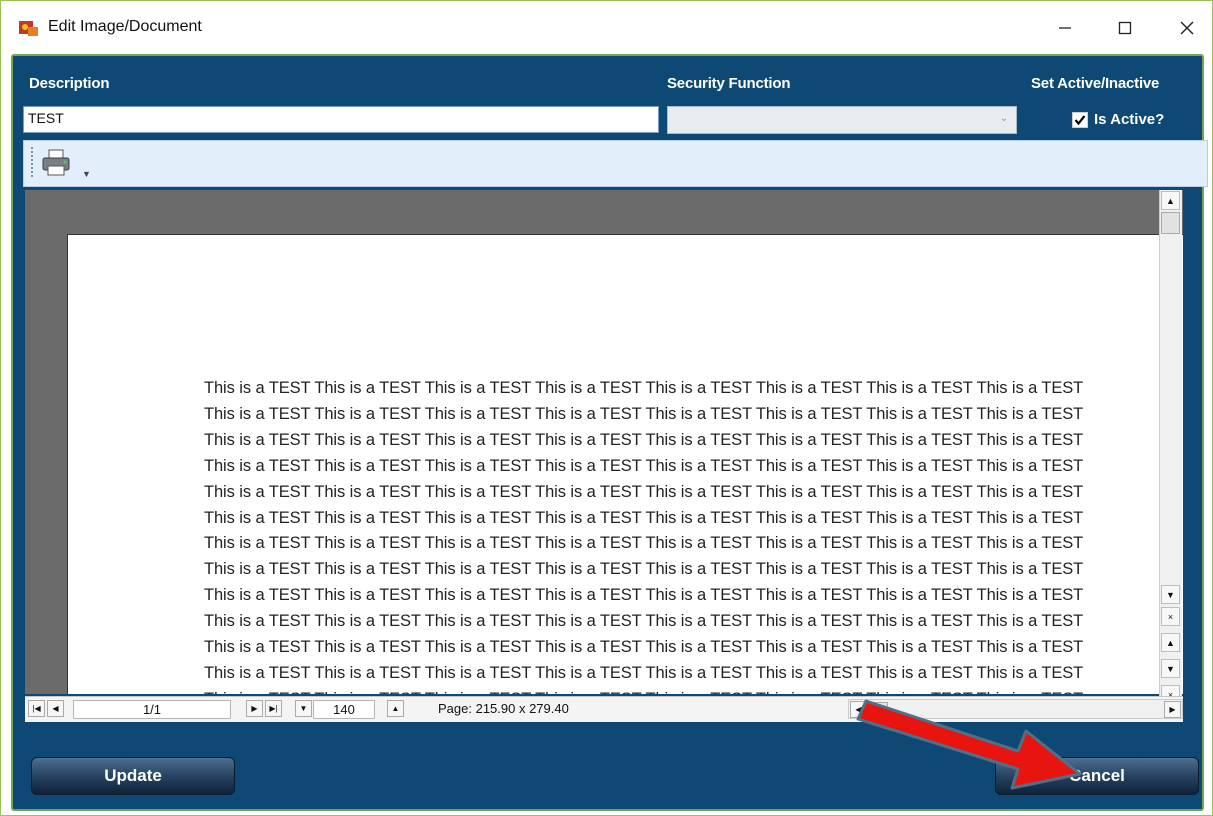 This screenshot has height=816, width=1213. I want to click on vertical-scrollbar: ▲ ▼ × ▲ ▼ ×, so click(1170, 452).